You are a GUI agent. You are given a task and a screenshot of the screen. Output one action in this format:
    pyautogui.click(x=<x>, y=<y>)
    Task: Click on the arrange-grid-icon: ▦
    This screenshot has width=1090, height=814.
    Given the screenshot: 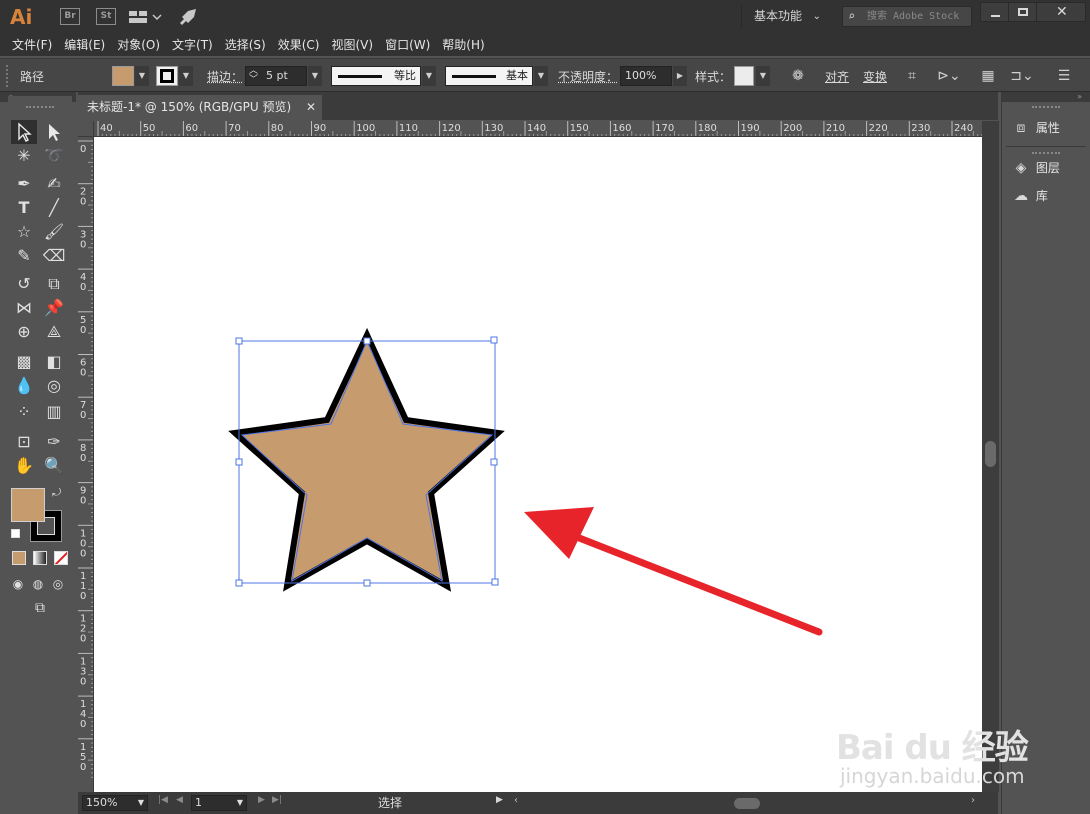 What is the action you would take?
    pyautogui.click(x=988, y=76)
    